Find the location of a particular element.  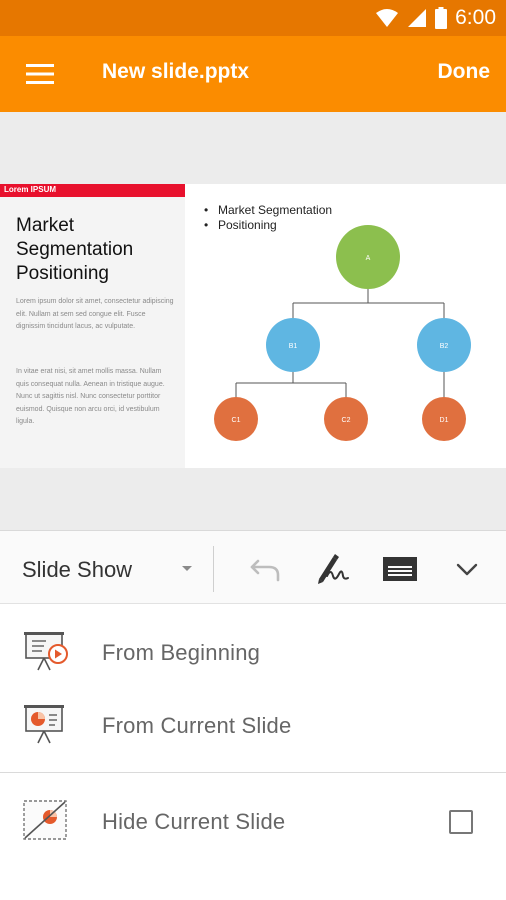

slideshow-from-current-icon is located at coordinates (44, 724).